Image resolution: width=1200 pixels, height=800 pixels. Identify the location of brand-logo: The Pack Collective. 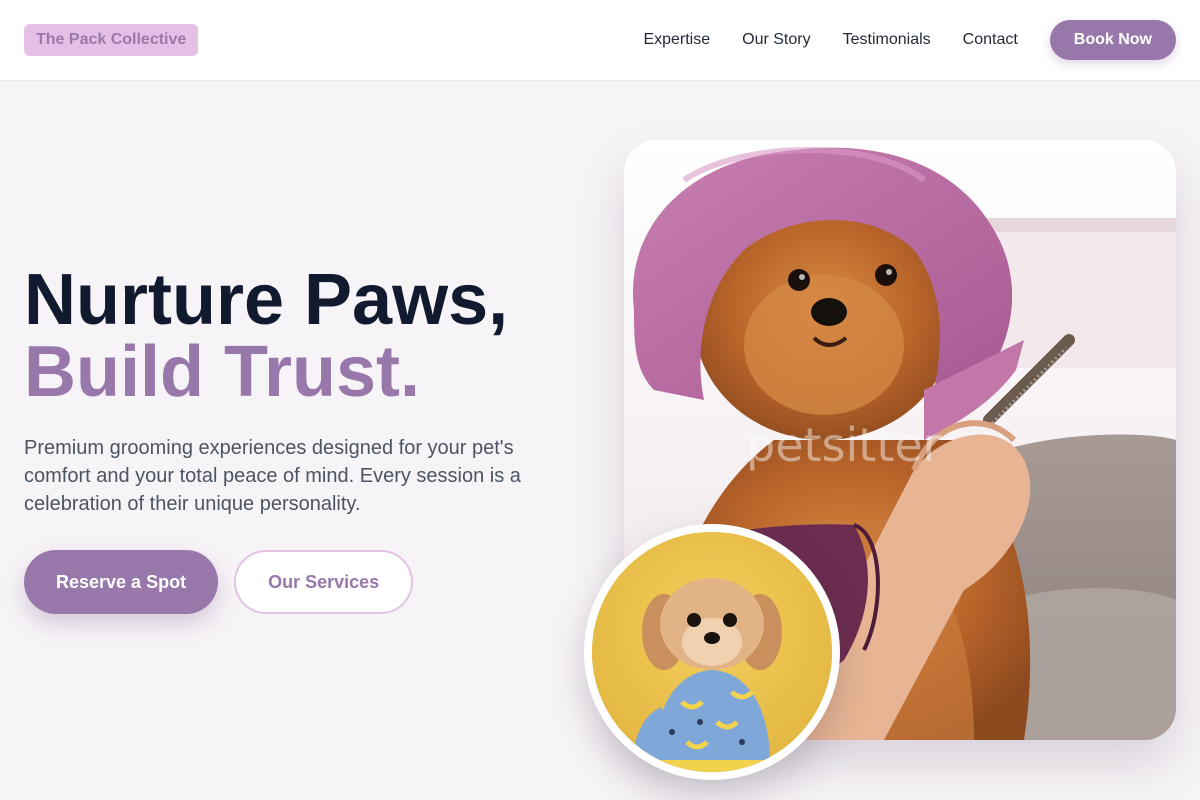
(111, 40).